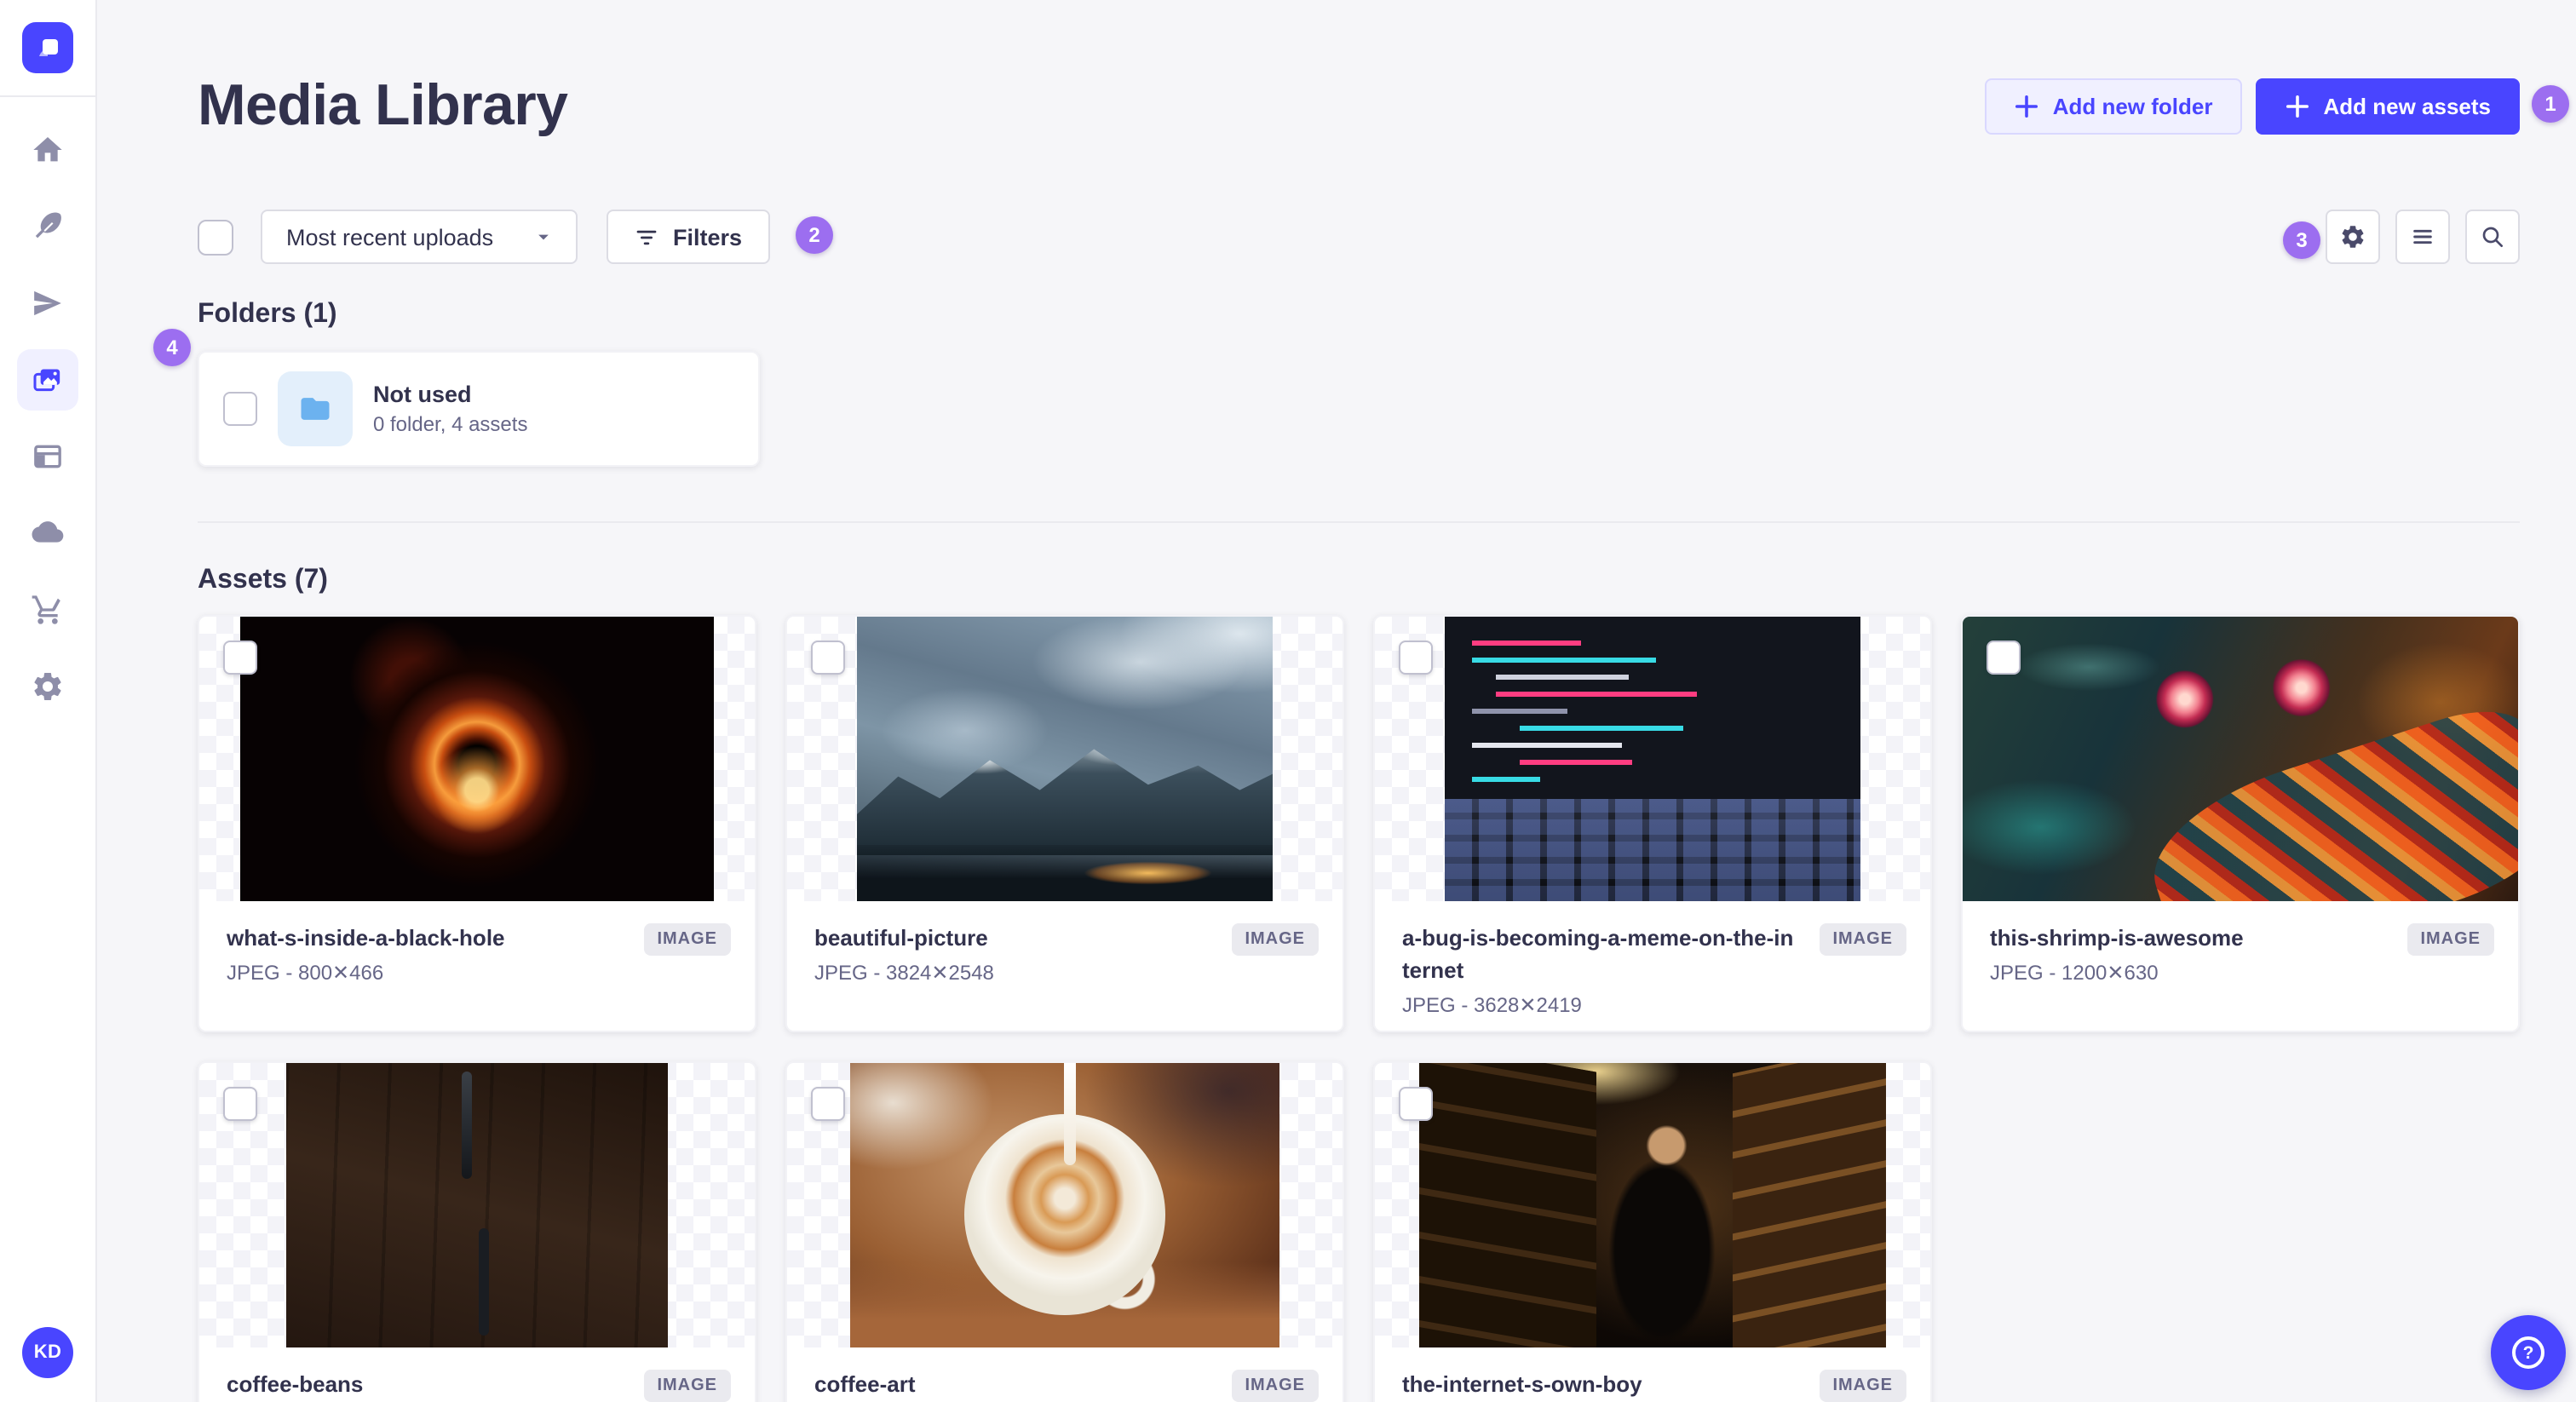  Describe the element at coordinates (306, 972) in the screenshot. I see `asset-meta: JPEG - 800✕466` at that location.